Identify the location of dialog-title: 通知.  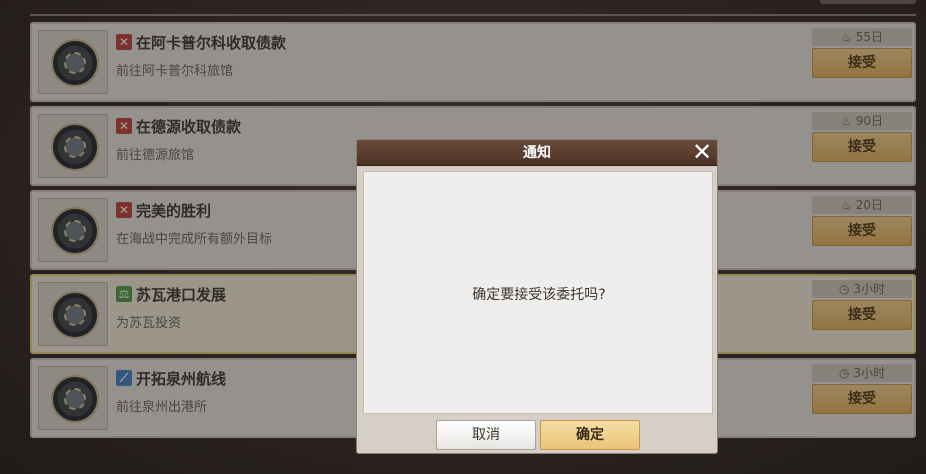
(537, 153).